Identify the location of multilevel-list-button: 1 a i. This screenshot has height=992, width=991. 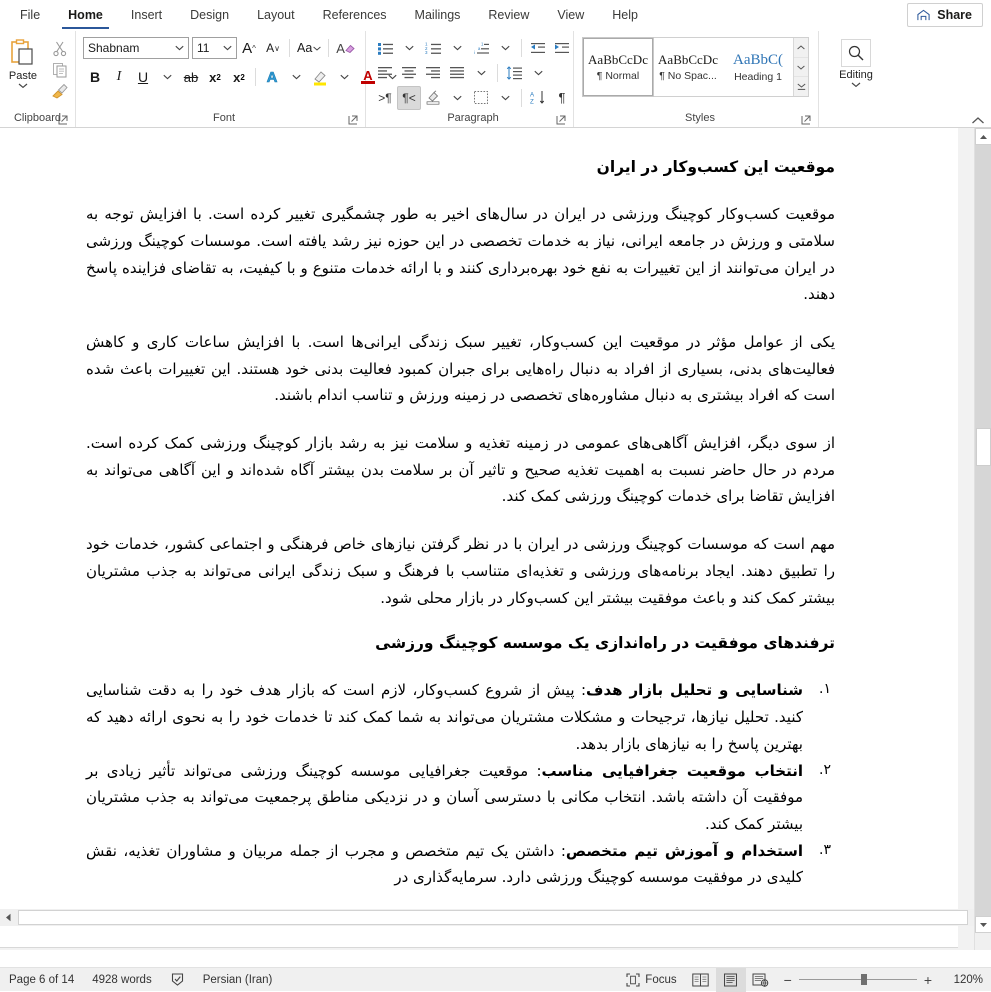
(481, 48).